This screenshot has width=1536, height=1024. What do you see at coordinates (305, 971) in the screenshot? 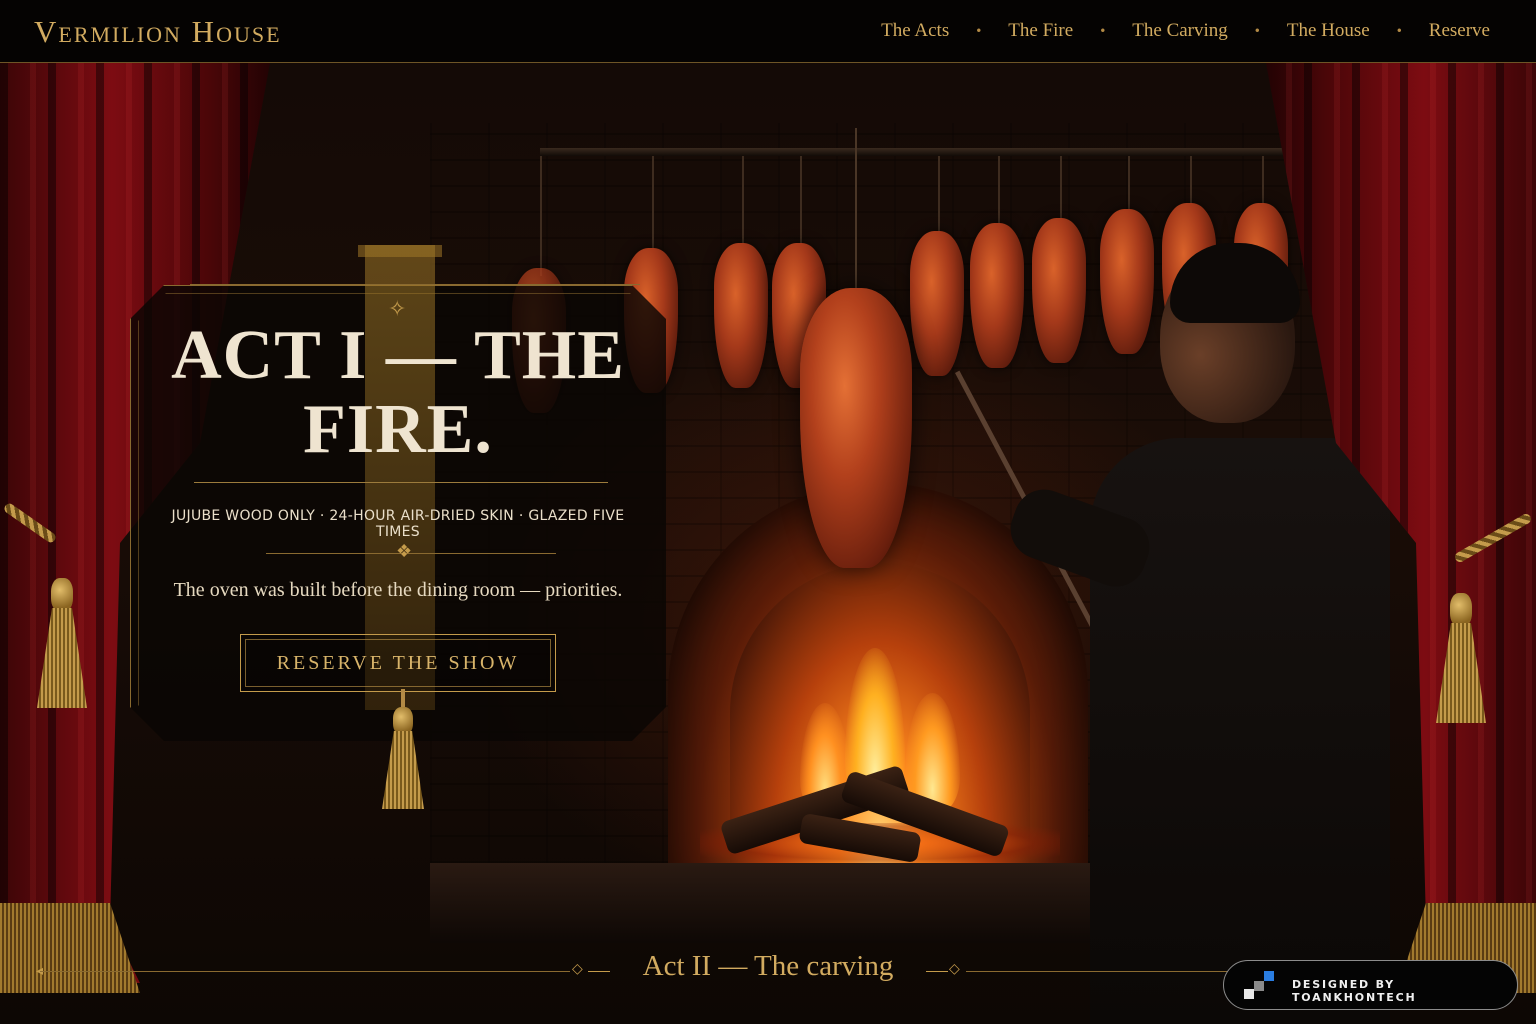
I see `act-nav-rule-left` at bounding box center [305, 971].